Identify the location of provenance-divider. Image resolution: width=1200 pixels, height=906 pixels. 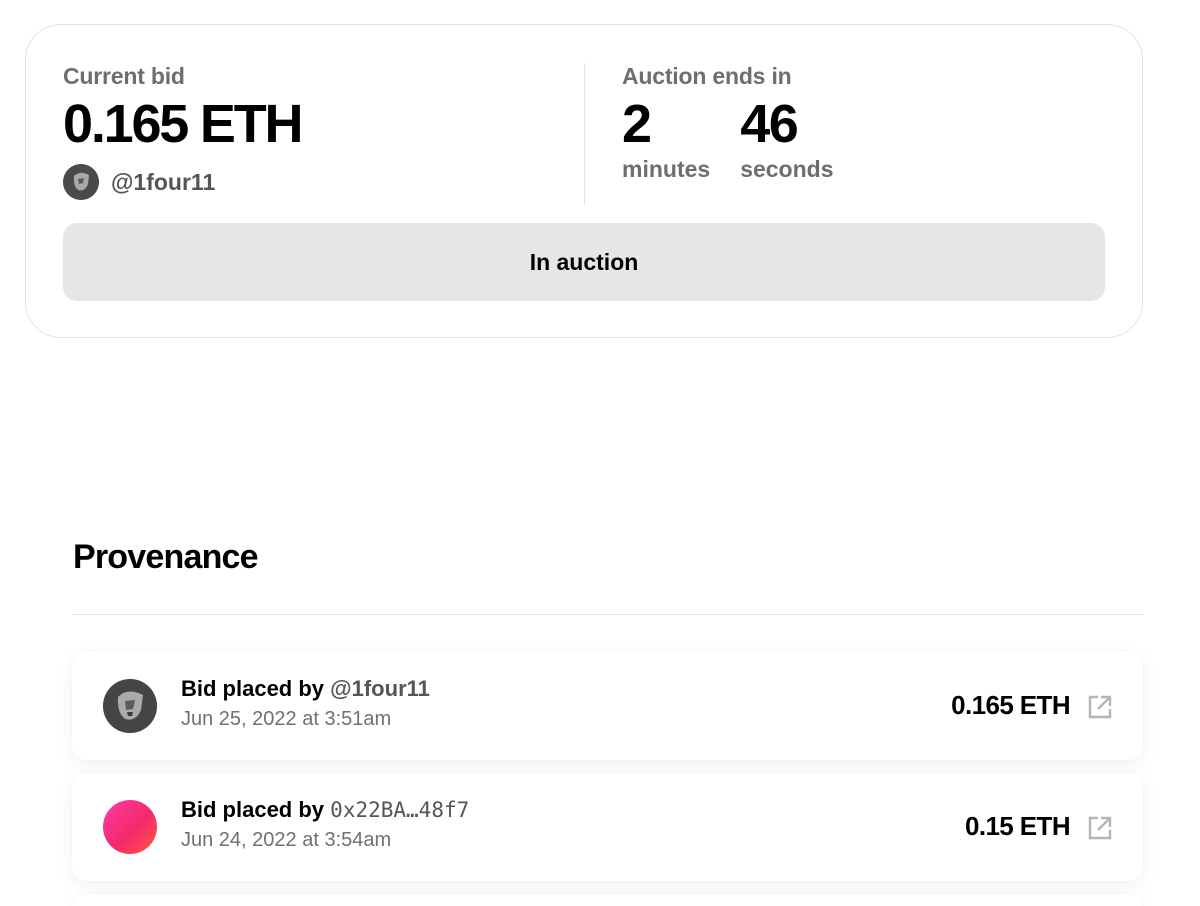
(607, 614).